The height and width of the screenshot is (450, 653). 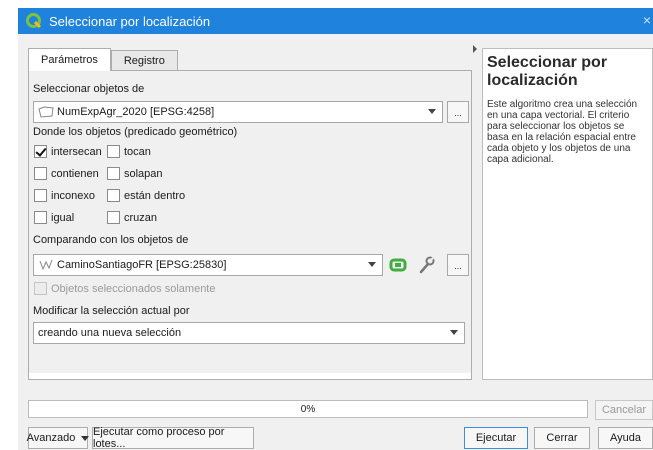 I want to click on run-button: Ejecutar, so click(x=496, y=438).